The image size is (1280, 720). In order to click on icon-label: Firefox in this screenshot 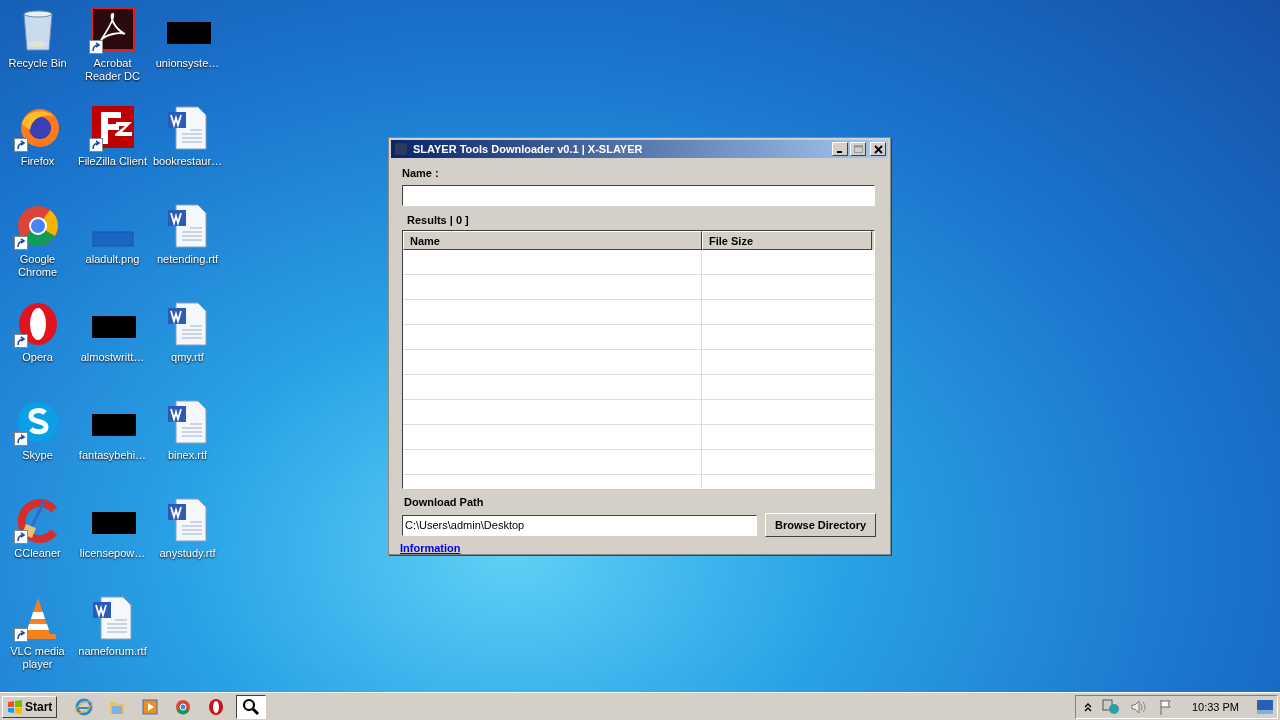, I will do `click(37, 161)`.